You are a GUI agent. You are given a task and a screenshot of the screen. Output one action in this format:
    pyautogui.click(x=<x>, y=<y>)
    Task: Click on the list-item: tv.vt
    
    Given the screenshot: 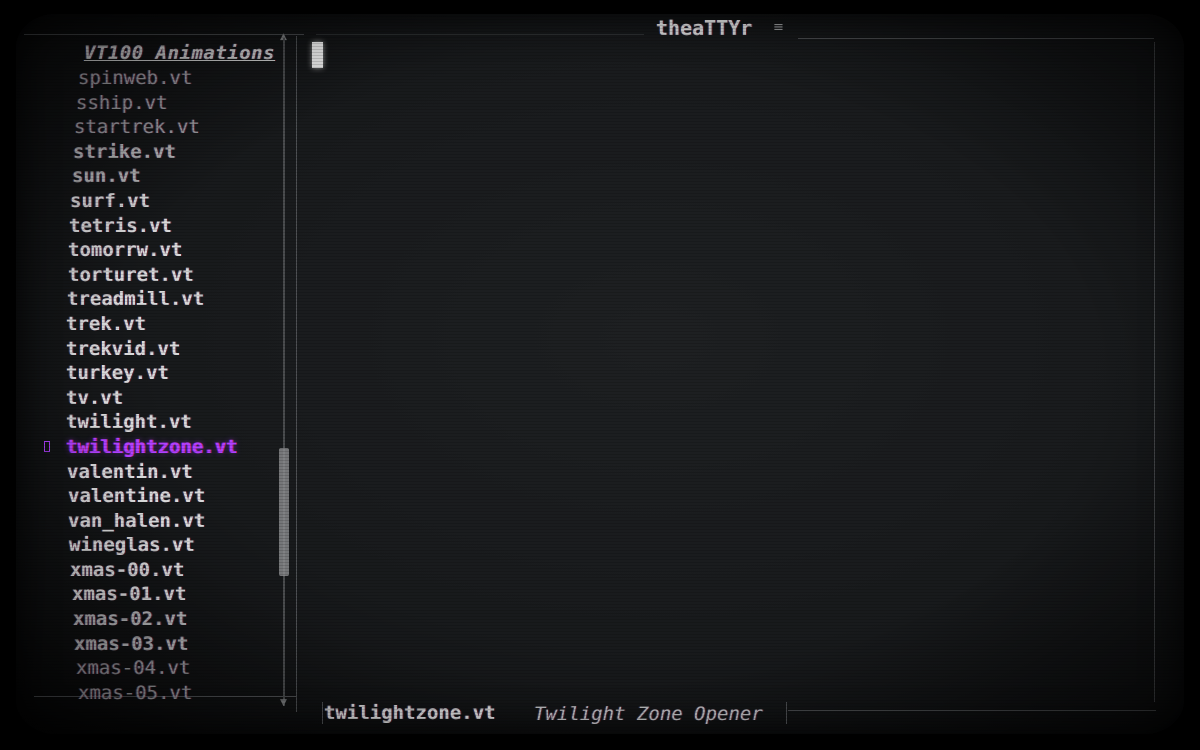 What is the action you would take?
    pyautogui.click(x=167, y=398)
    